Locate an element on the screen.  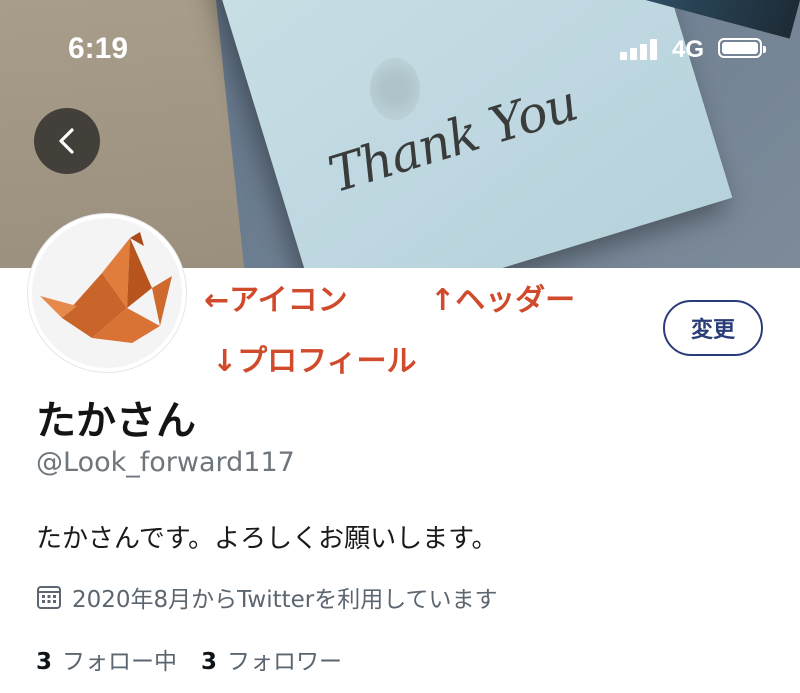
joined-date: 2020年8月からTwitterを利用しています is located at coordinates (267, 597).